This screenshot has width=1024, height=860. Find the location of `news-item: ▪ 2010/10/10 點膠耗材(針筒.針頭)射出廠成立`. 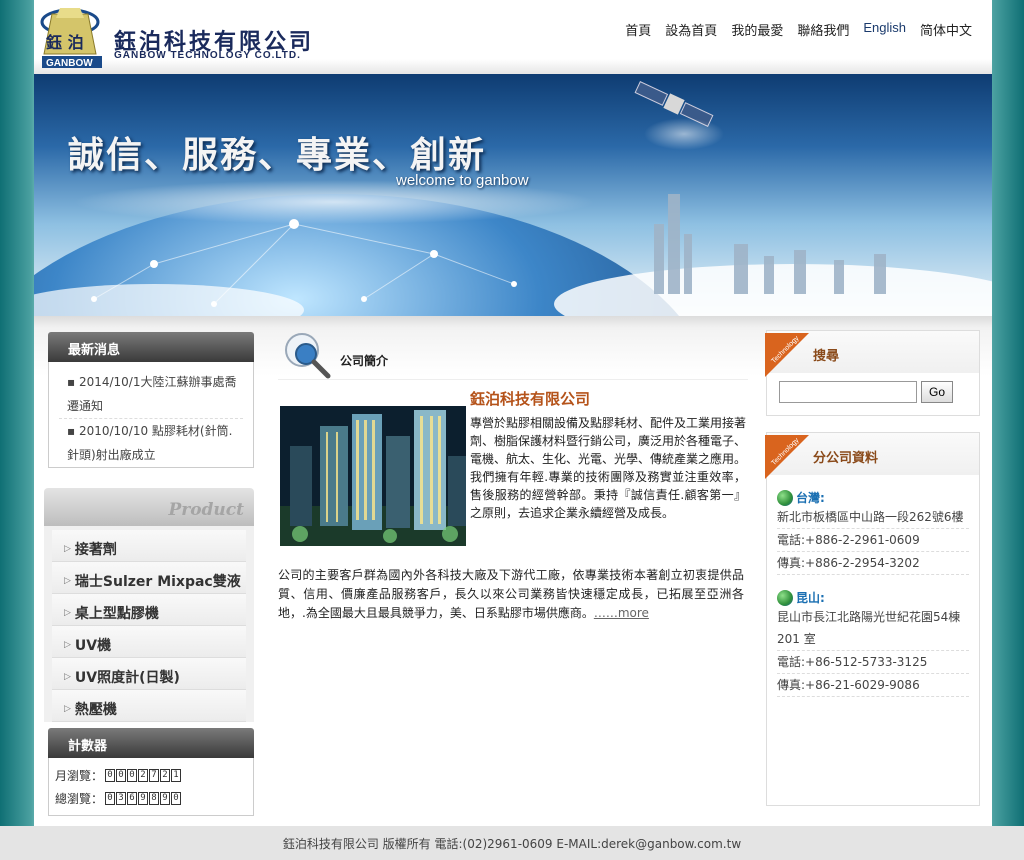

news-item: ▪ 2010/10/10 點膠耗材(針筒.針頭)射出廠成立 is located at coordinates (151, 443).